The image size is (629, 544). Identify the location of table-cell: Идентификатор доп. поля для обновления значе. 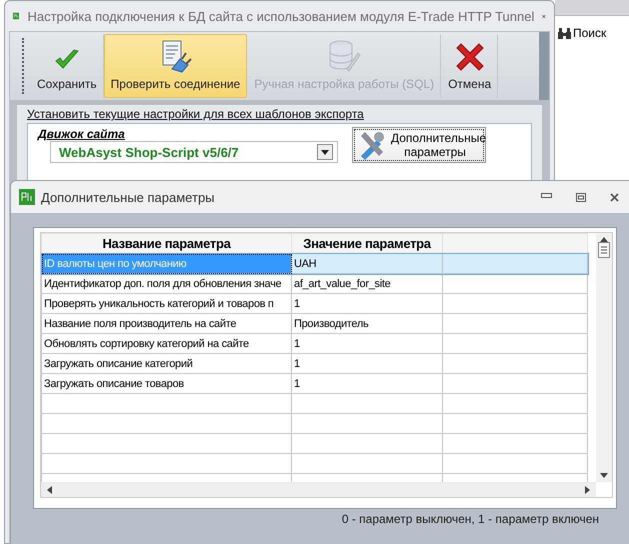
(167, 284).